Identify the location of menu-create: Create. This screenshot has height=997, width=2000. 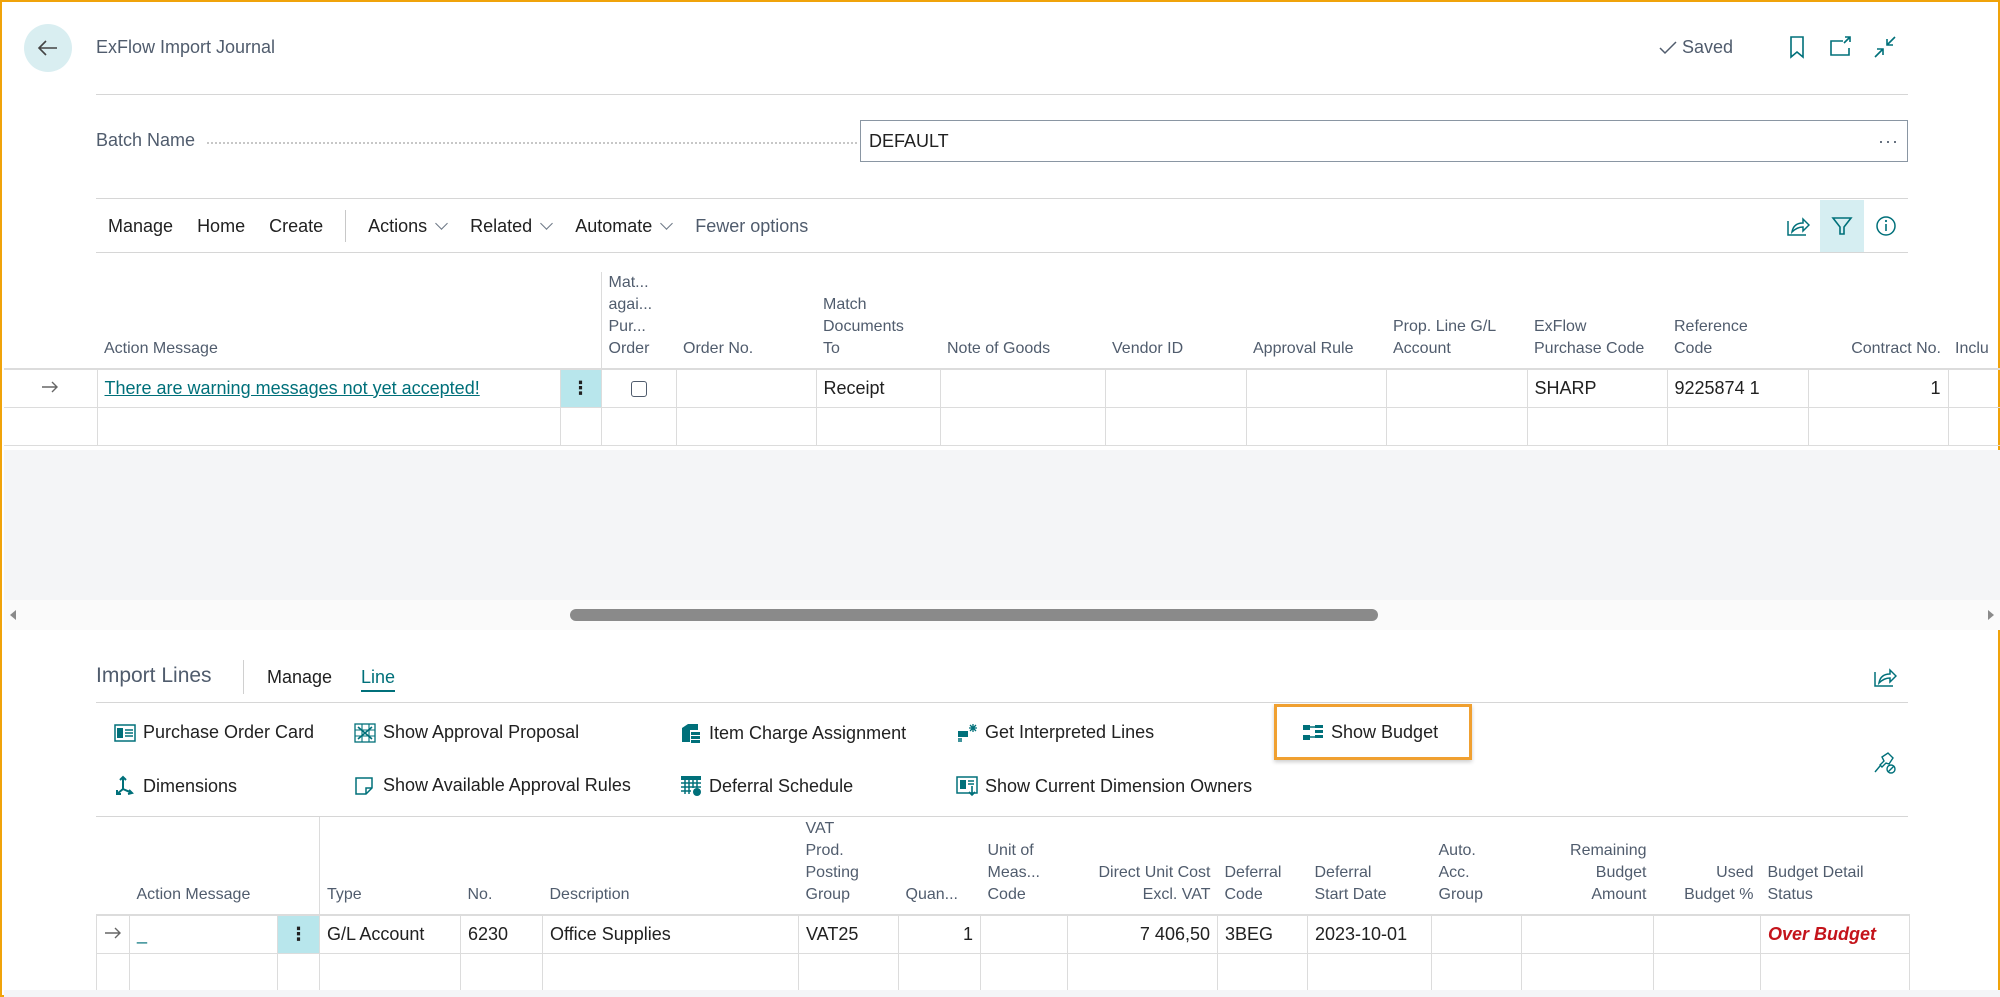
(296, 226).